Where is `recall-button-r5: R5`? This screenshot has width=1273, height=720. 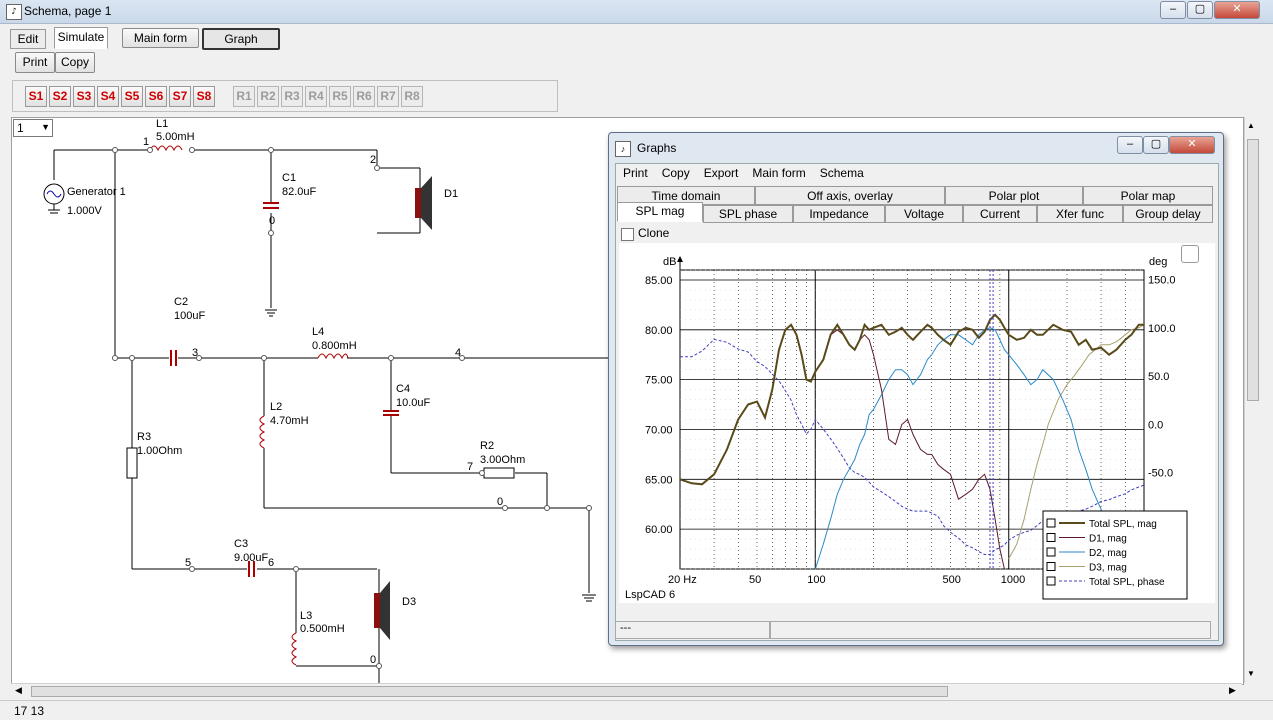
recall-button-r5: R5 is located at coordinates (340, 96).